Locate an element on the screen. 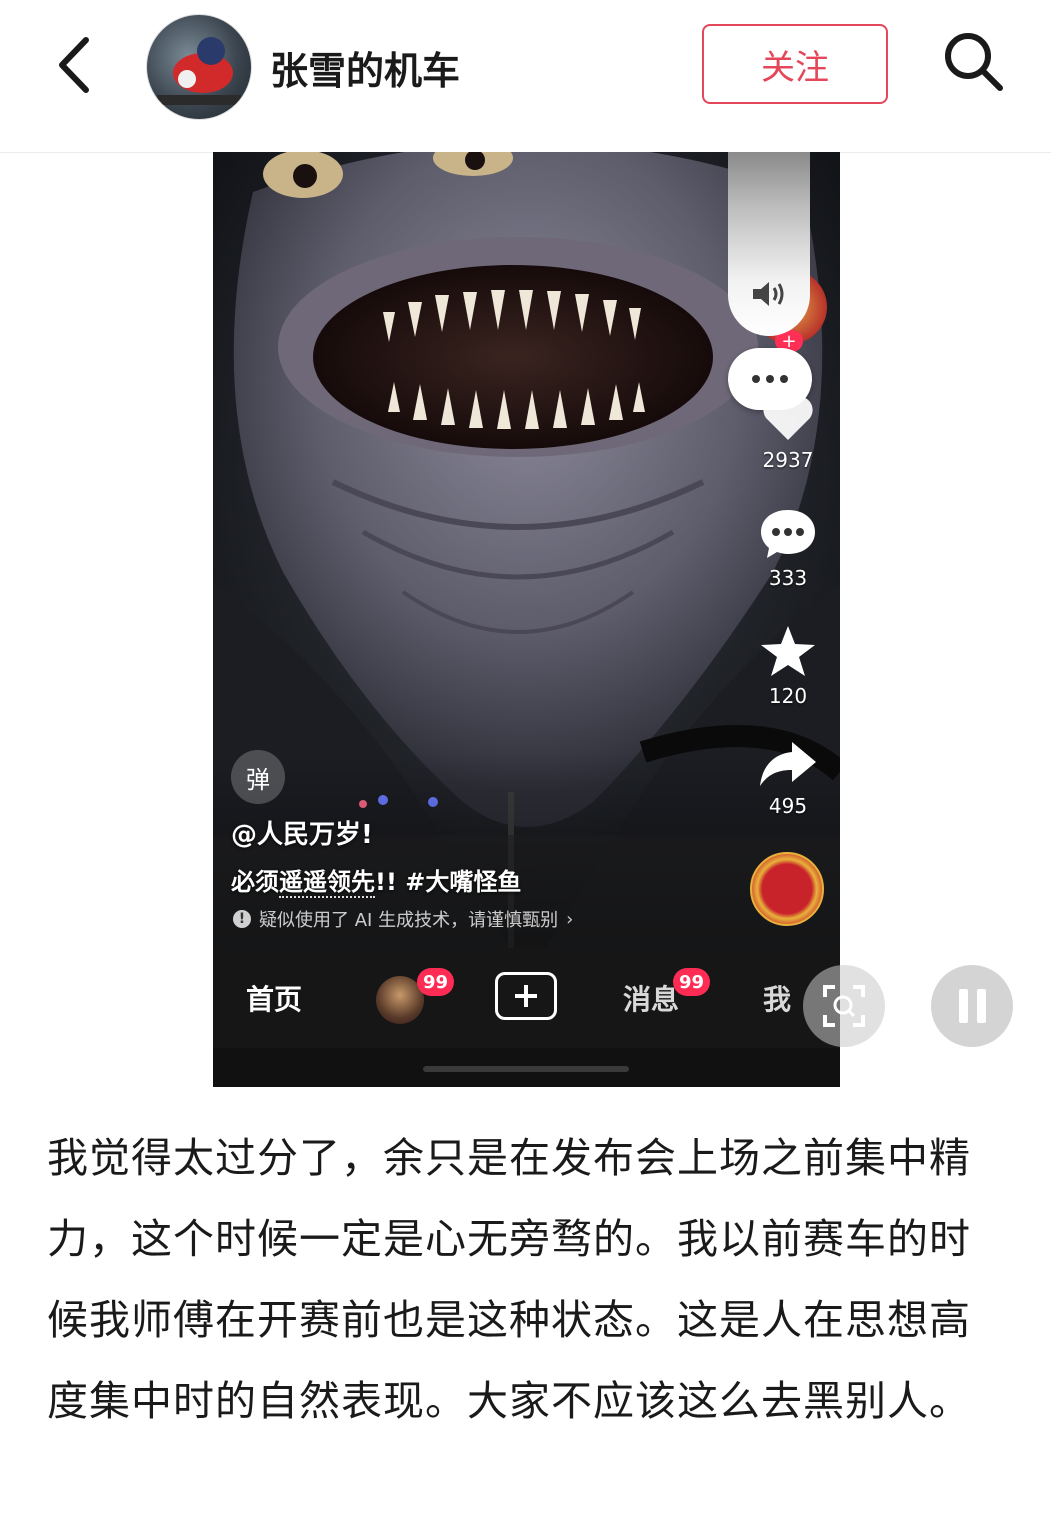  nav-messages: 消息 is located at coordinates (651, 998).